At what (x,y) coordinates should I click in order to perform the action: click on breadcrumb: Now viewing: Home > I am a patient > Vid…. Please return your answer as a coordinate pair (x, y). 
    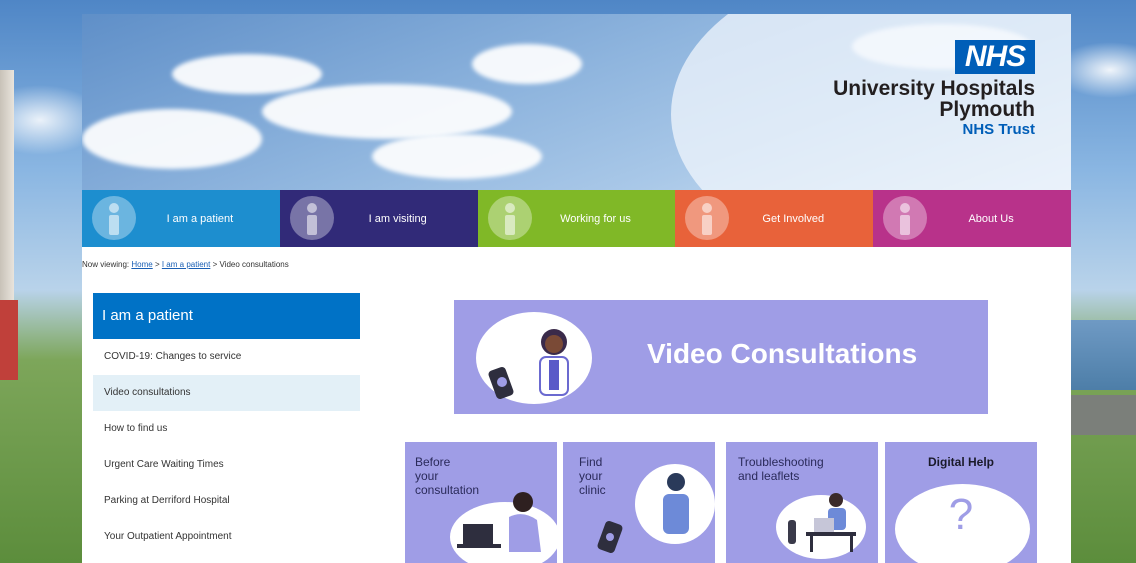
    Looking at the image, I should click on (185, 264).